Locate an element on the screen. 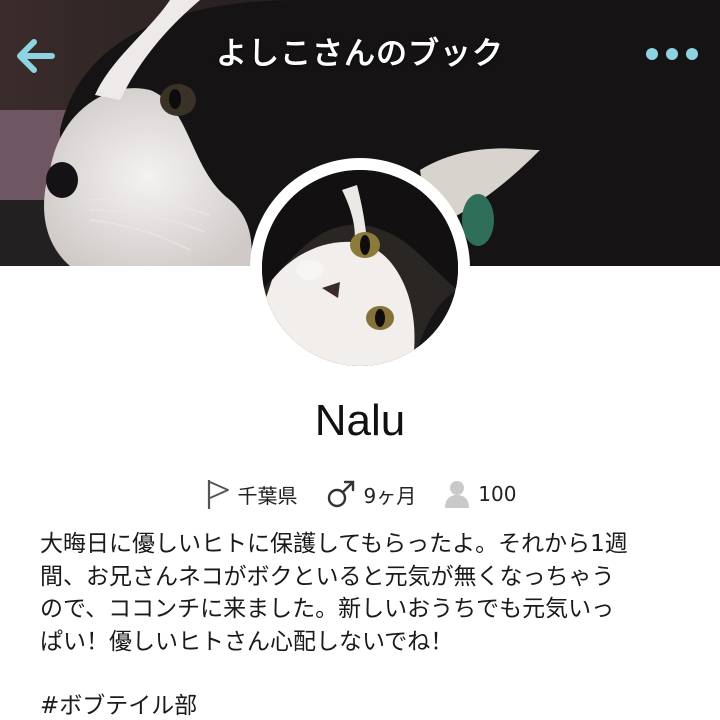 This screenshot has width=720, height=720. location-text: 千葉県 is located at coordinates (267, 495).